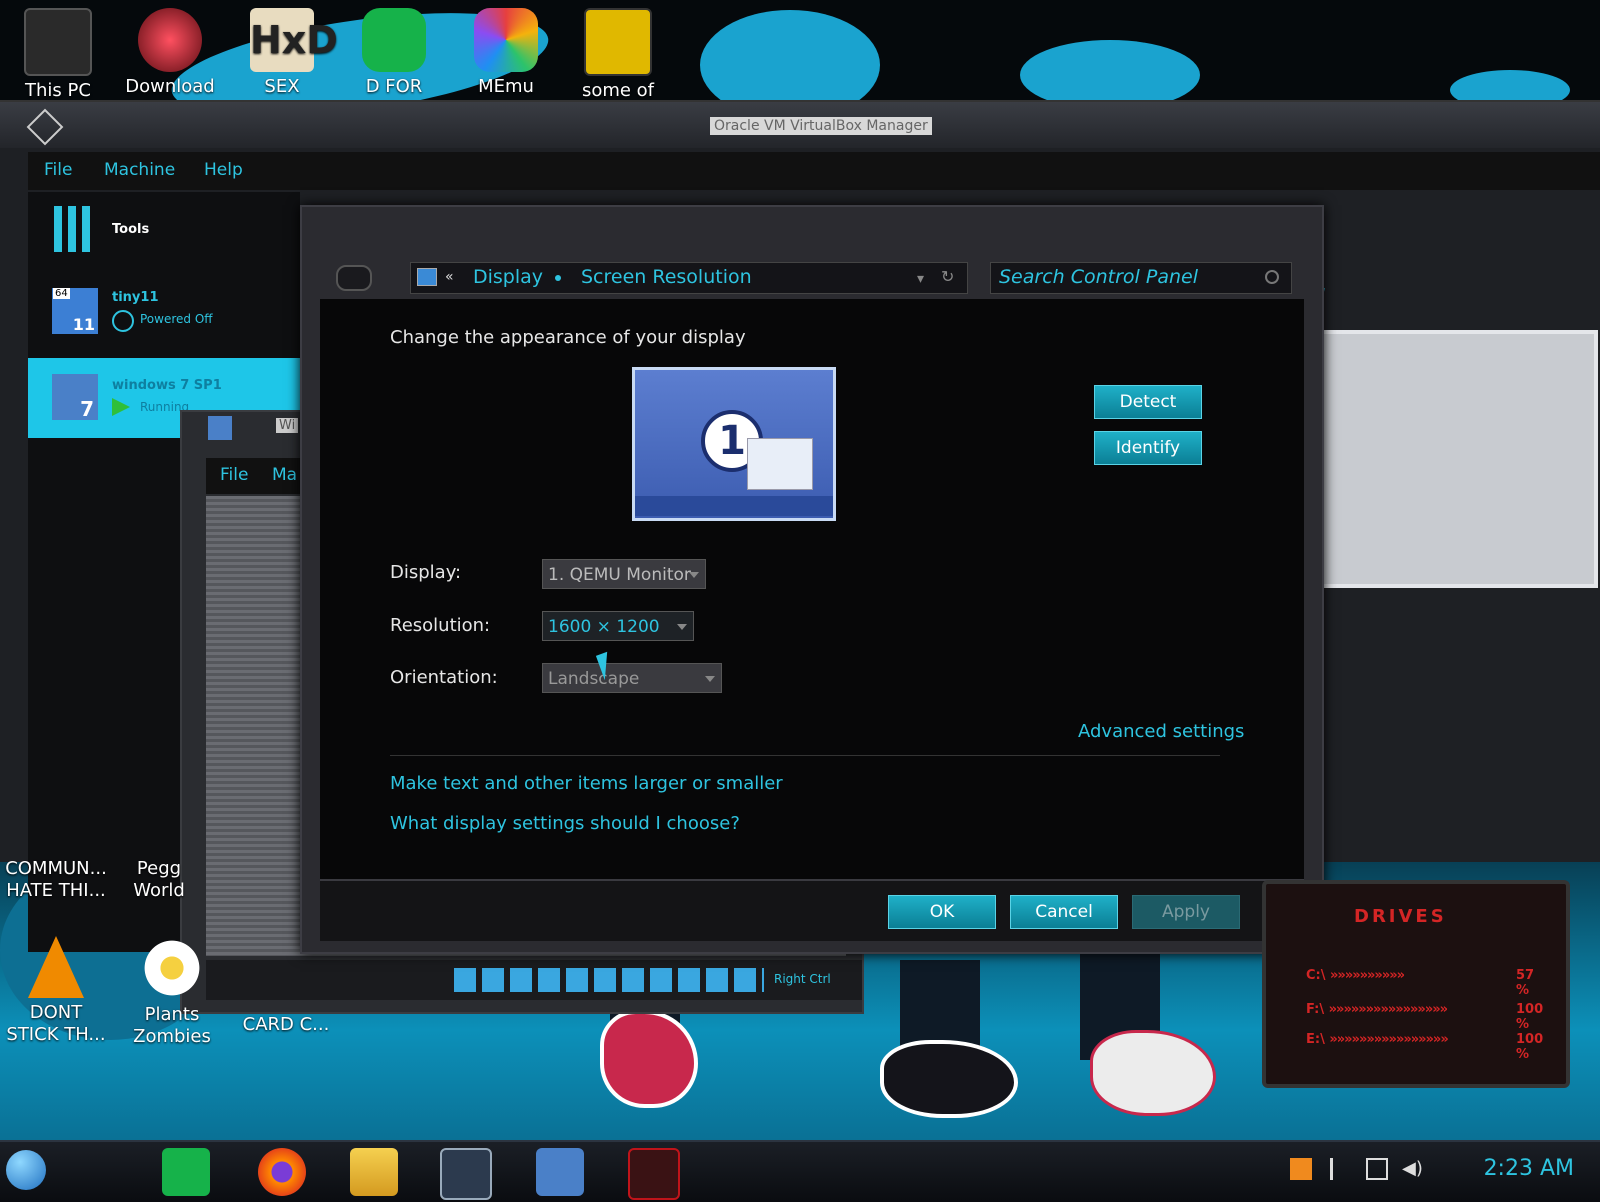 Image resolution: width=1600 pixels, height=1202 pixels. Describe the element at coordinates (220, 428) in the screenshot. I see `windows-7-icon` at that location.